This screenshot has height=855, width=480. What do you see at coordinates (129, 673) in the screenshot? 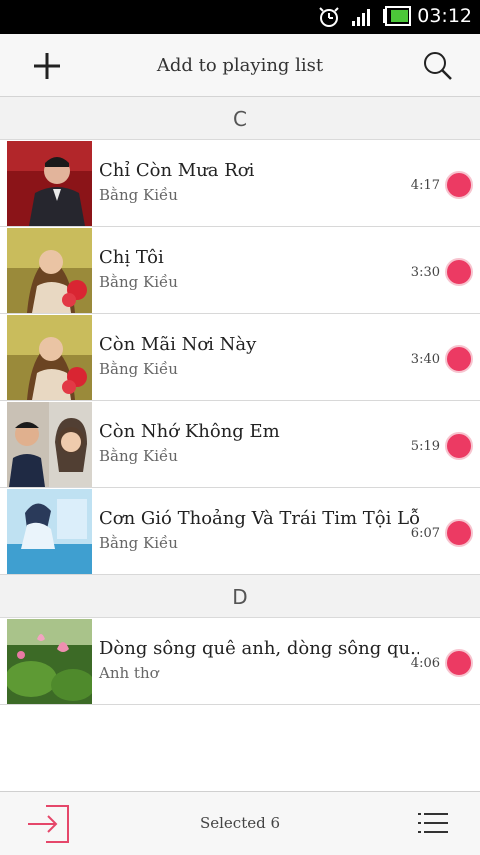
I see `song-artist: Anh thơ` at bounding box center [129, 673].